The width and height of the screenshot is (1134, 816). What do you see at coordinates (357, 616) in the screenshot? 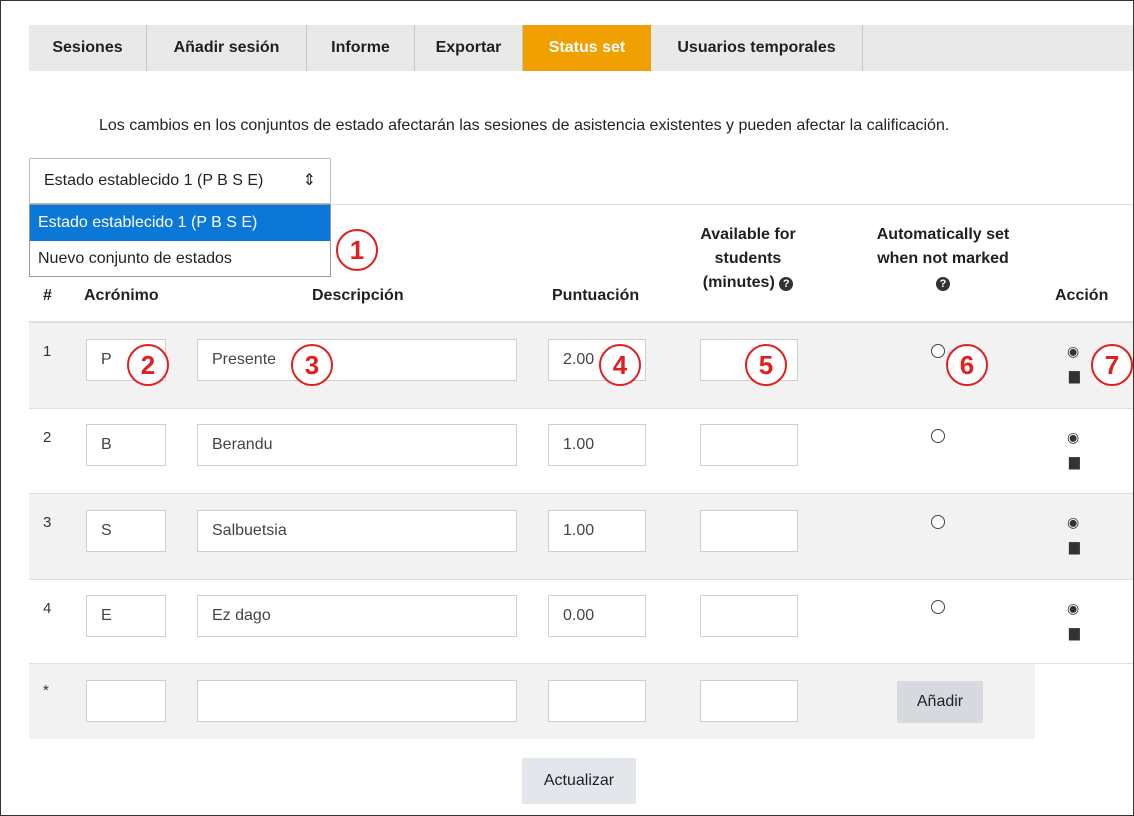
I see `description-input: Ez dago` at bounding box center [357, 616].